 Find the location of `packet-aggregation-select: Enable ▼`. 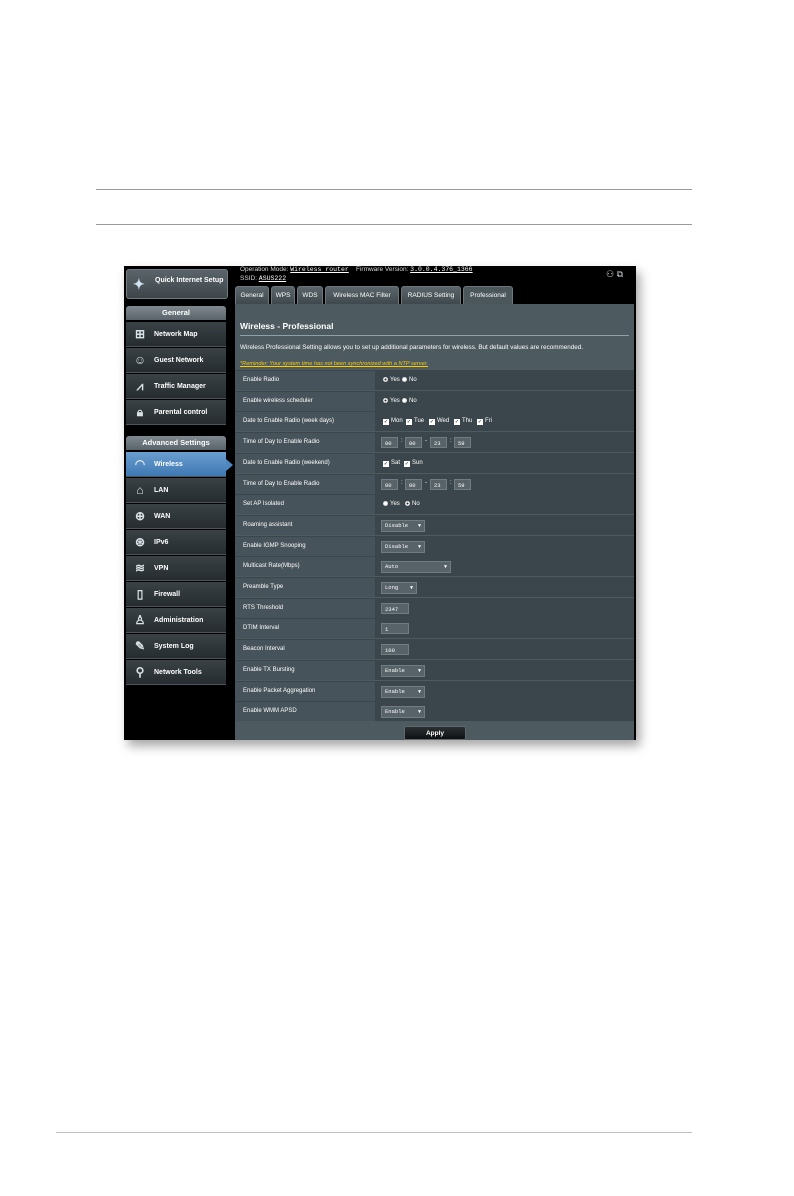

packet-aggregation-select: Enable ▼ is located at coordinates (403, 691).